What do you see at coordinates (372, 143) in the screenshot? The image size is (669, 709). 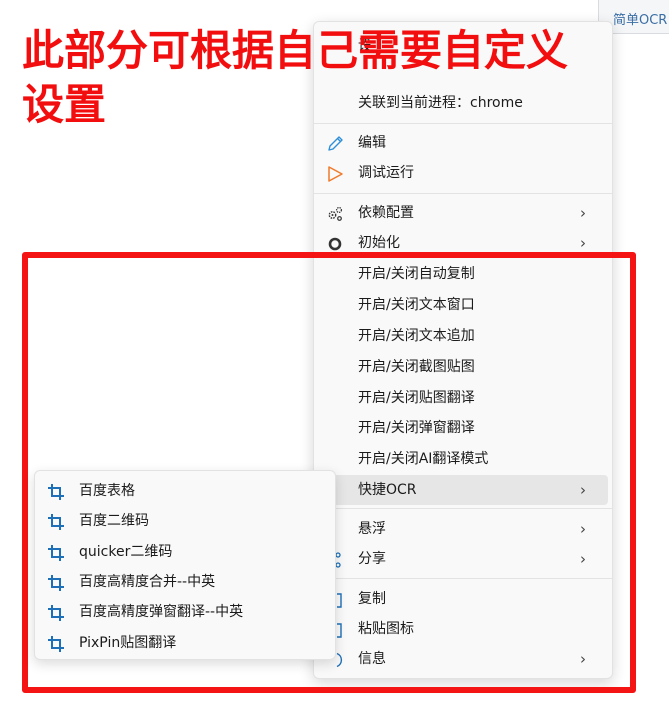 I see `edit-label: 编辑` at bounding box center [372, 143].